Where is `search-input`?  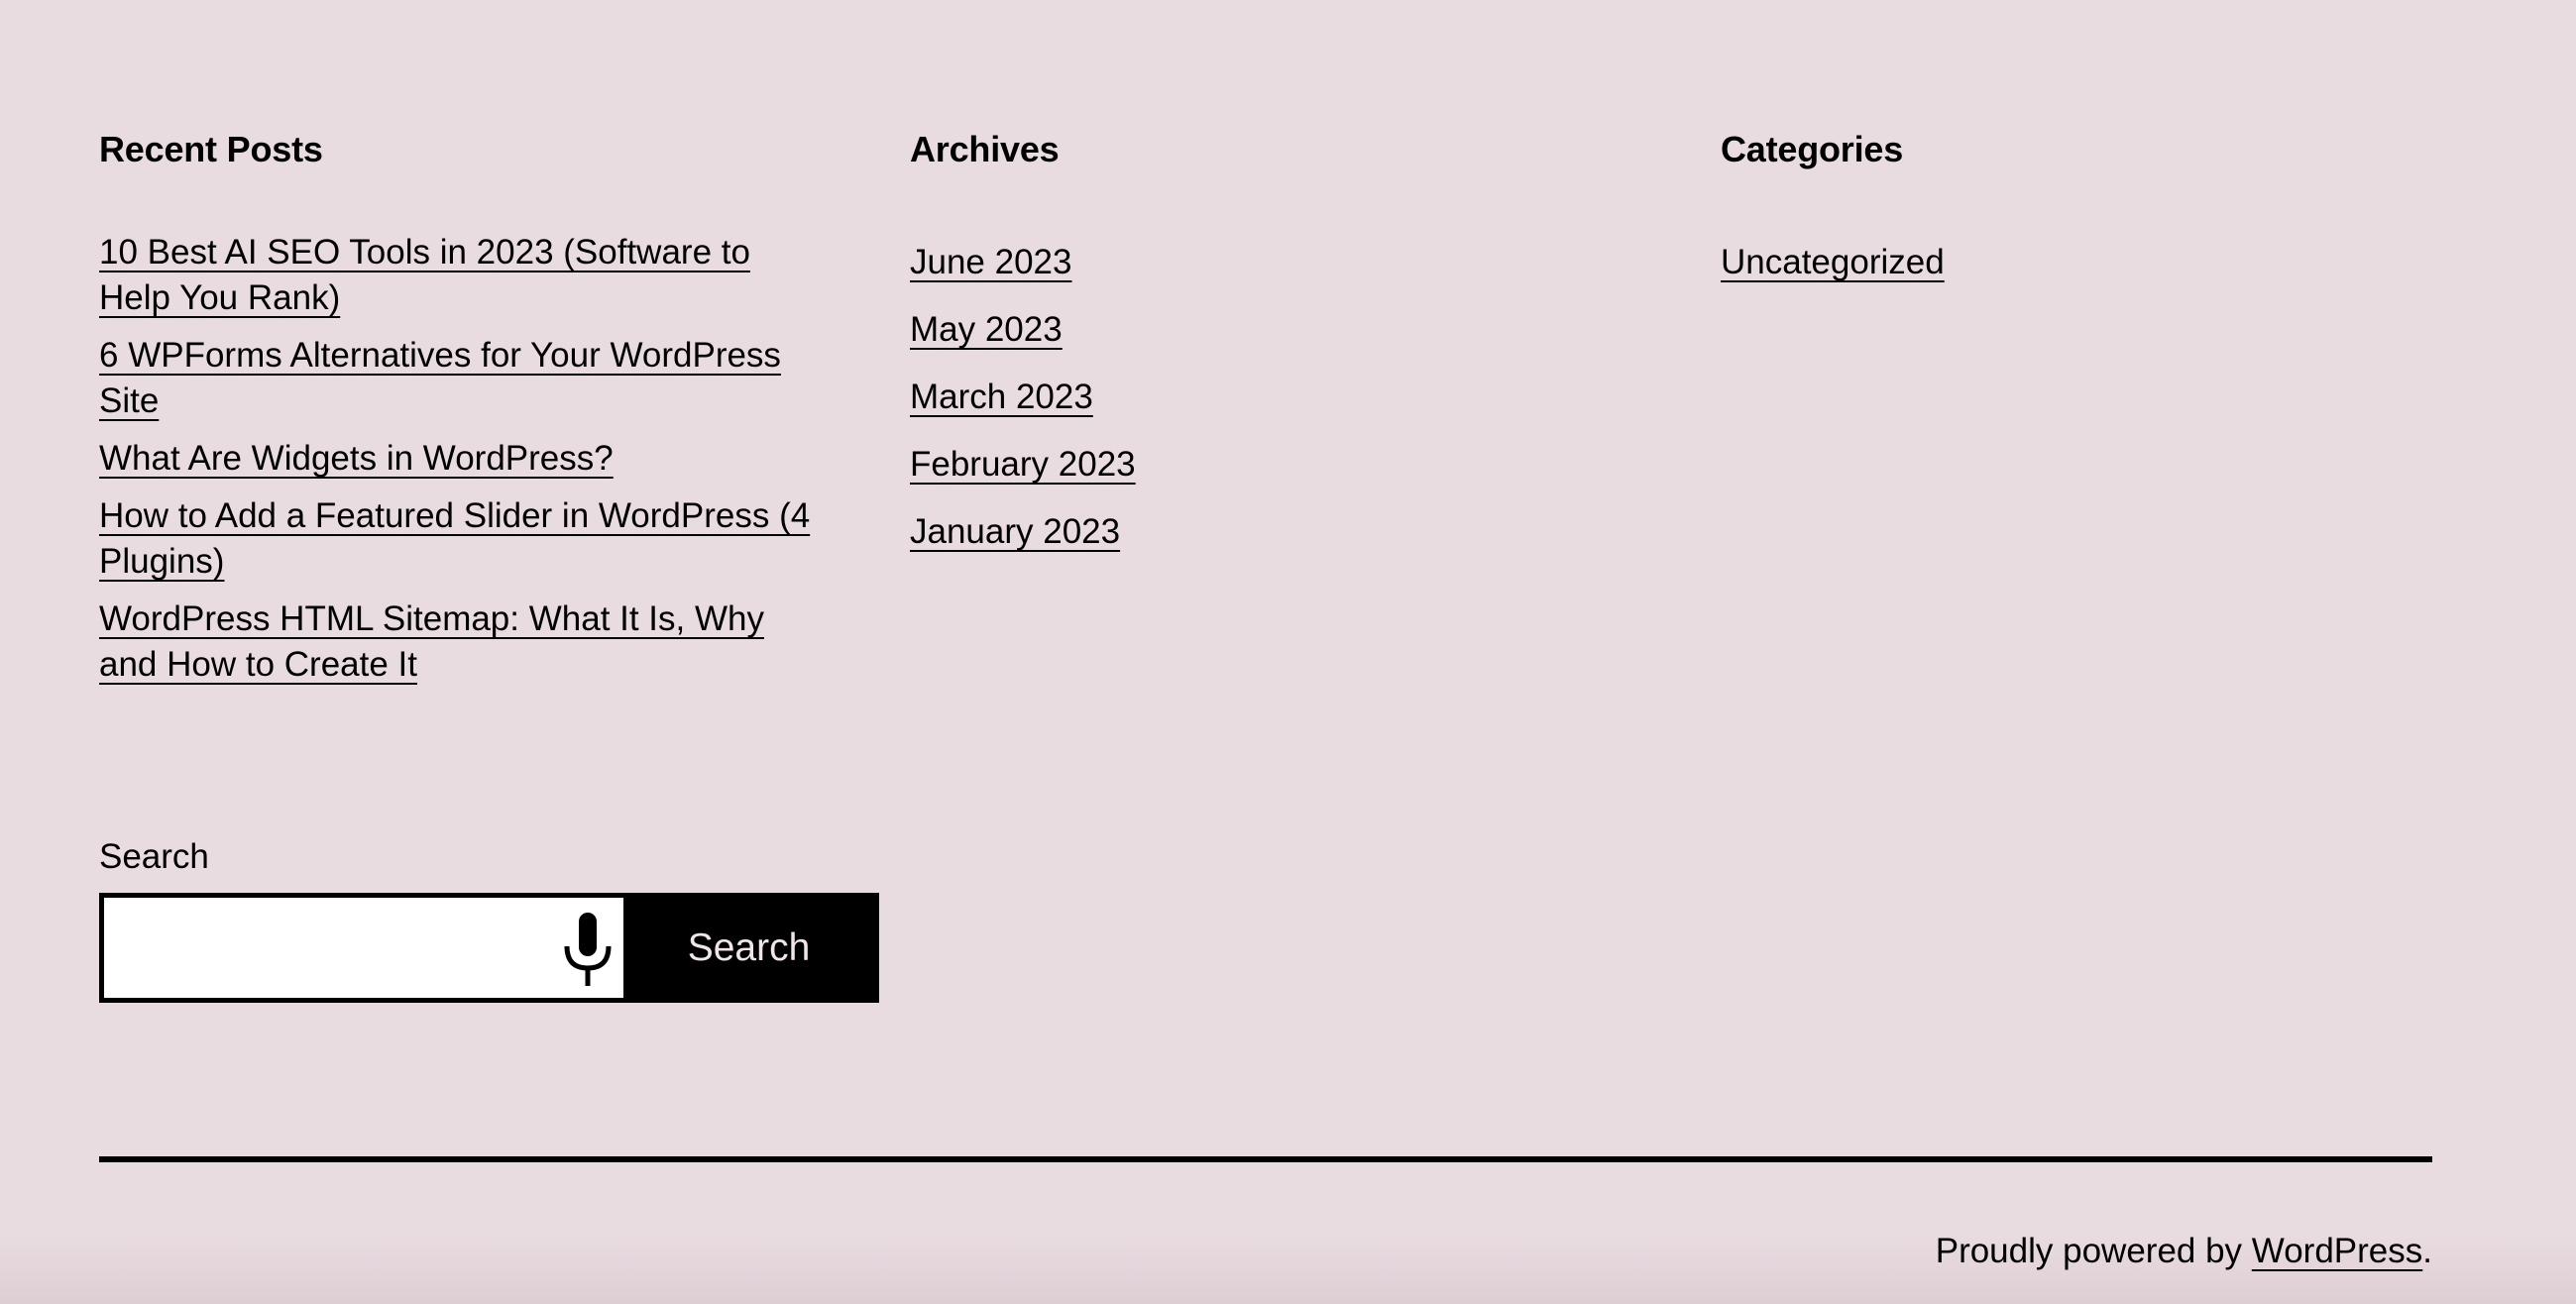
search-input is located at coordinates (363, 948).